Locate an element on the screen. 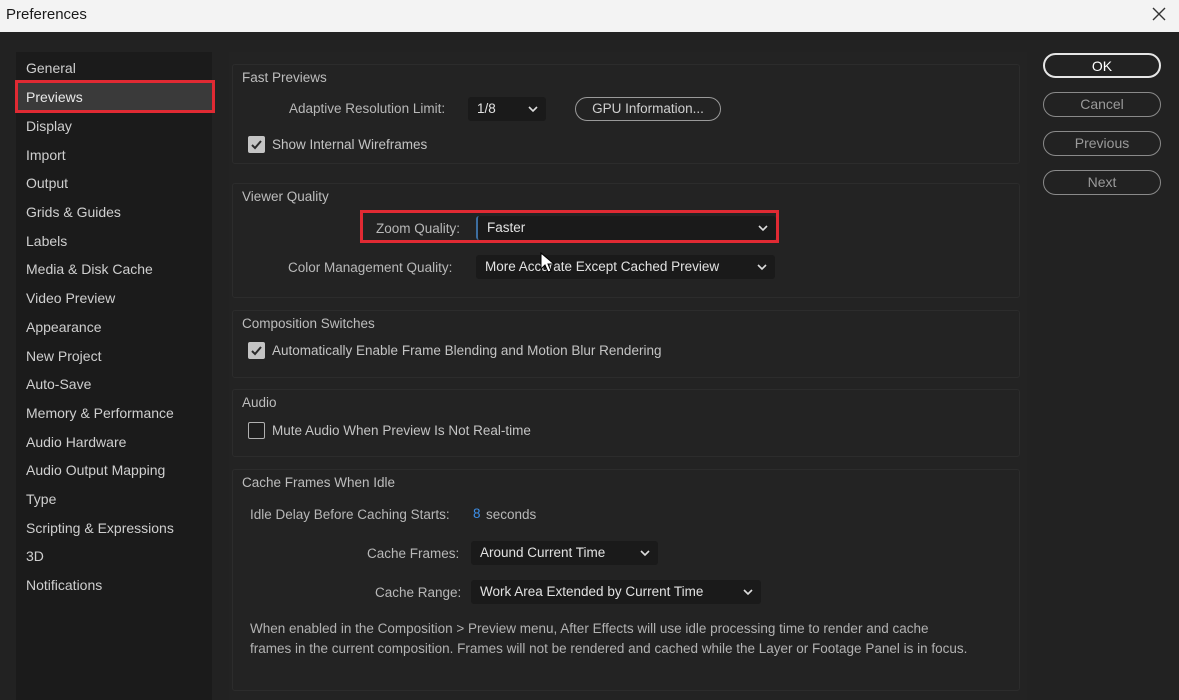  mute-audio-label: Mute Audio When Preview Is Not Real-time is located at coordinates (401, 430).